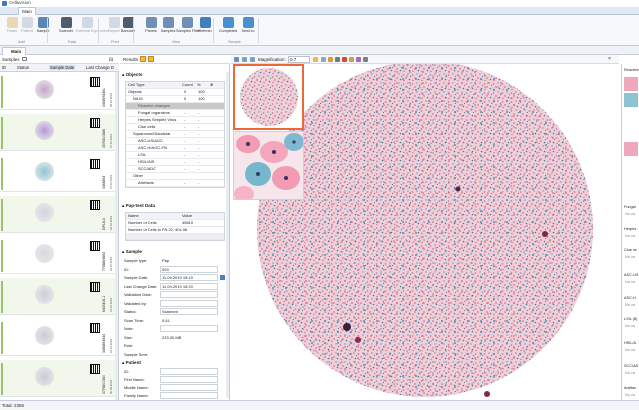  What do you see at coordinates (199, 85) in the screenshot?
I see `column-percent: %` at bounding box center [199, 85].